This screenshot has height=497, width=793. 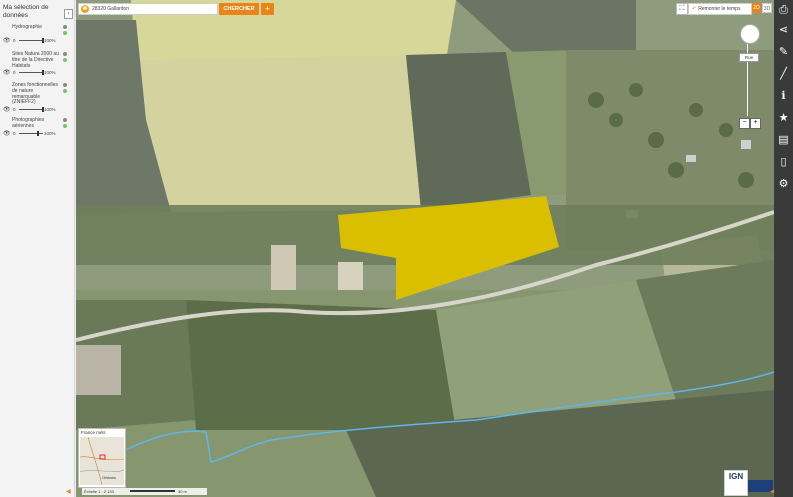 I want to click on zoom-level-label: Rue, so click(x=749, y=57).